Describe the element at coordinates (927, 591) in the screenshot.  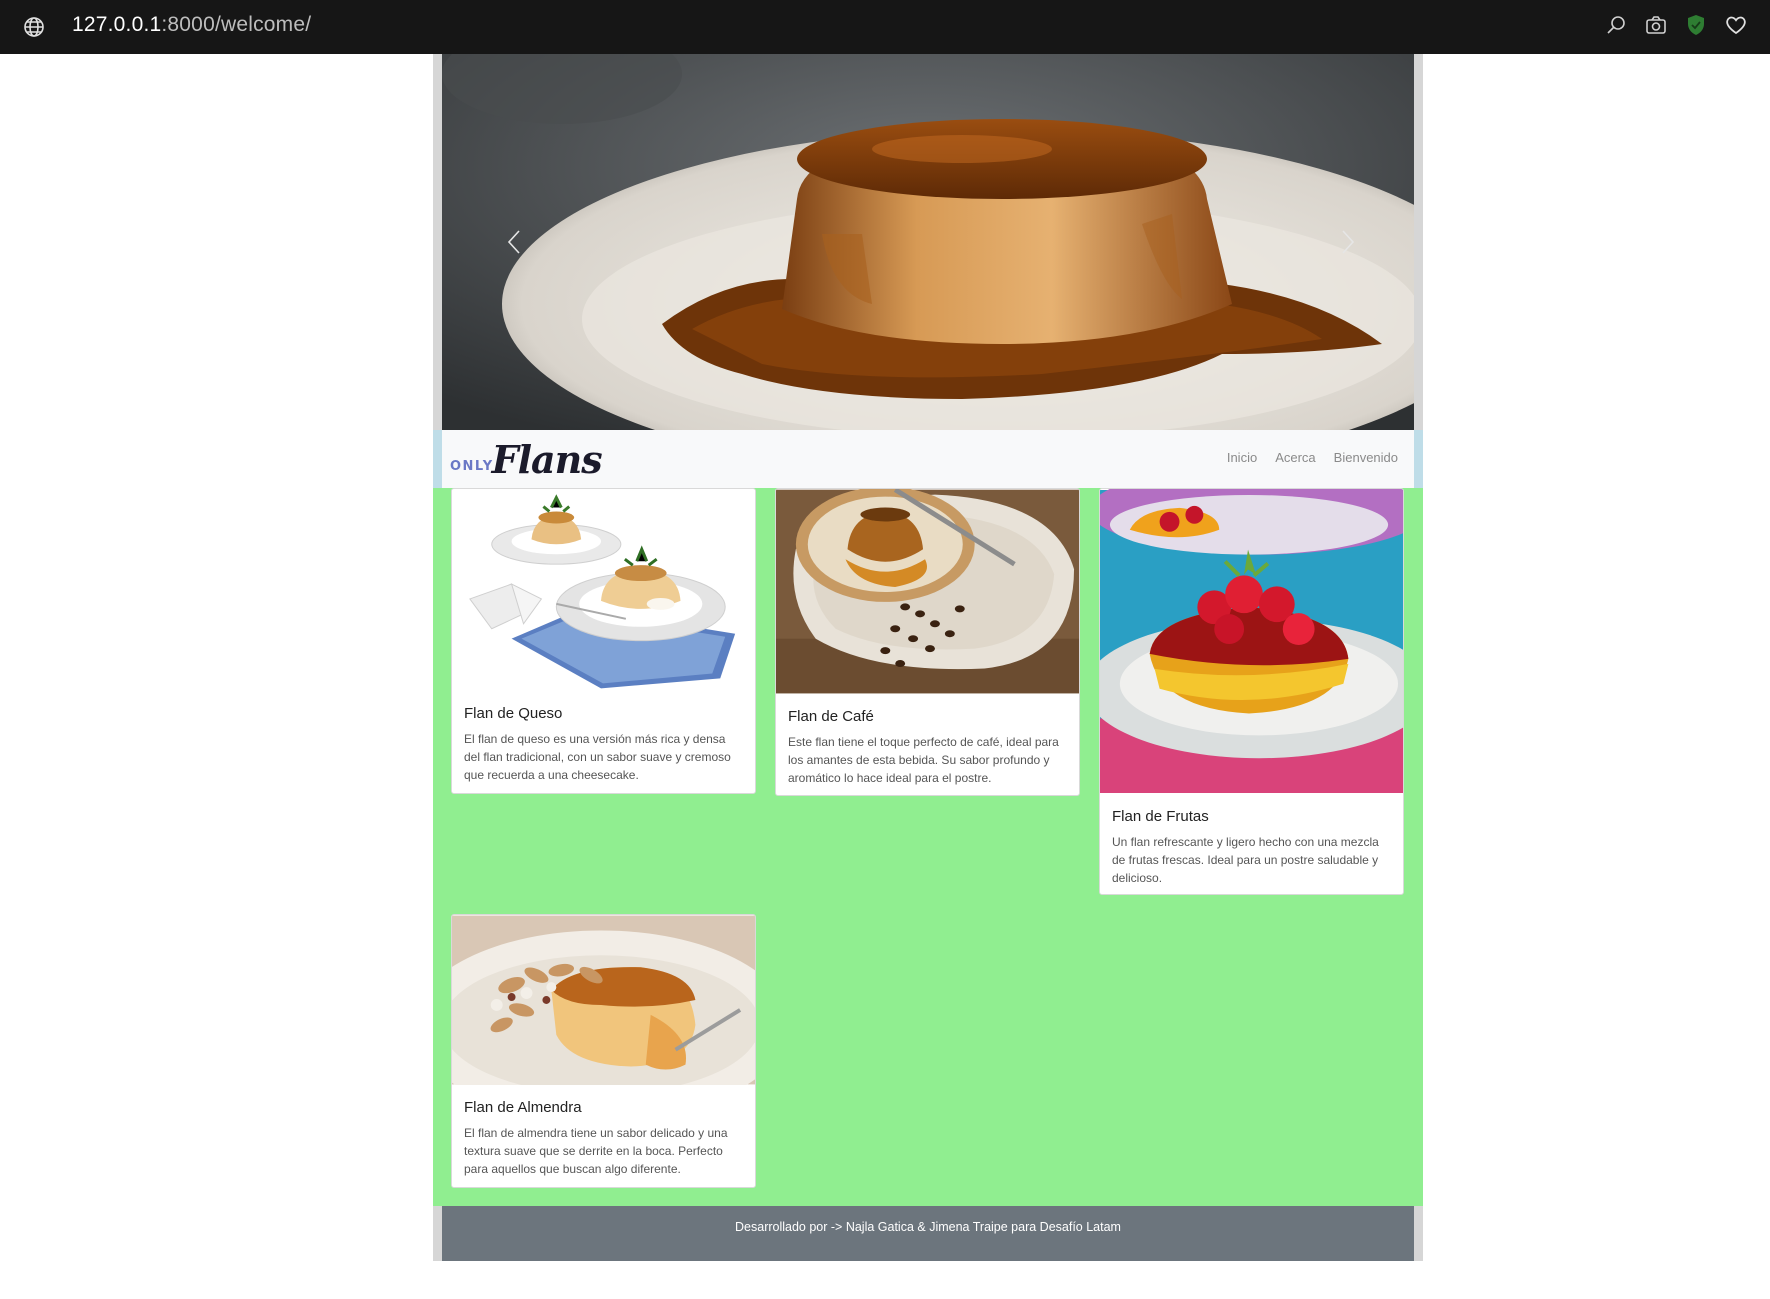
I see `flan-cafe-image` at that location.